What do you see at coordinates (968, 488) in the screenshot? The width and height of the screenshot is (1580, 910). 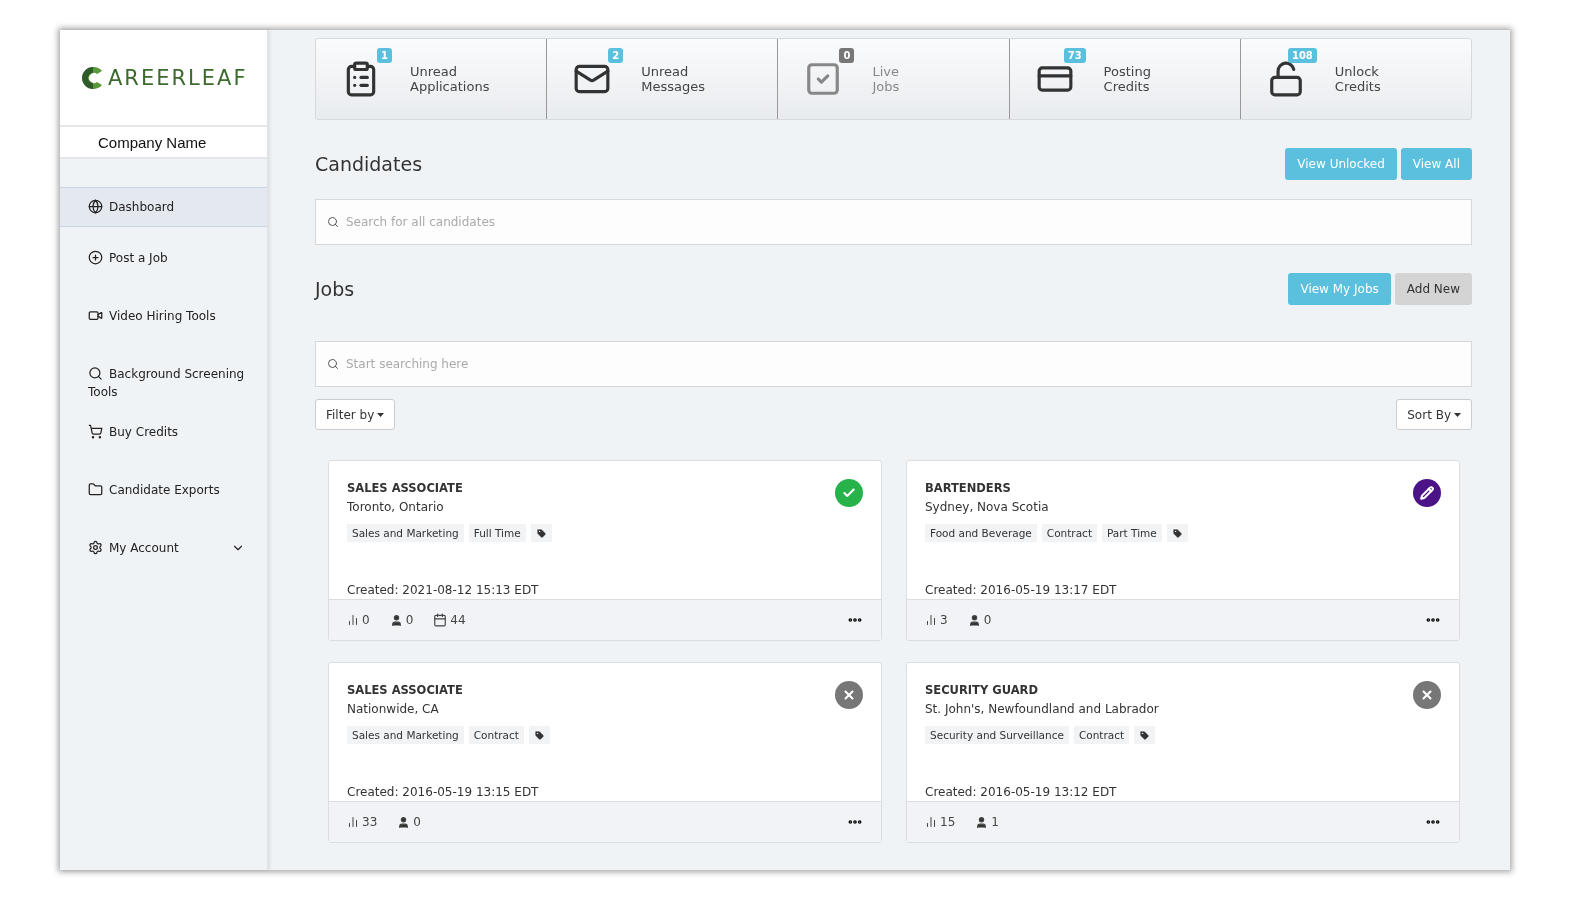 I see `job-title: BARTENDERS` at bounding box center [968, 488].